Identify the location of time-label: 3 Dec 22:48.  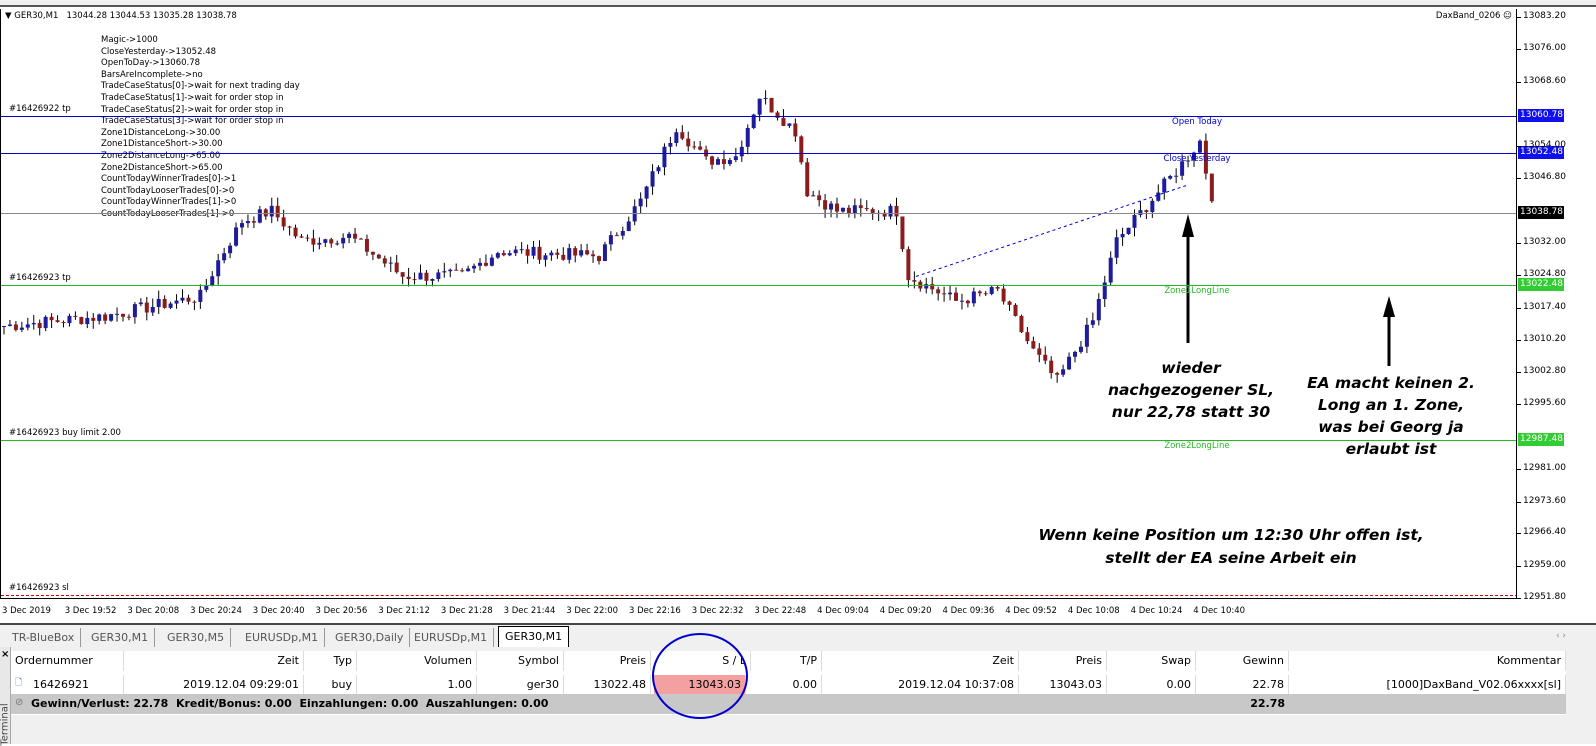
(780, 611).